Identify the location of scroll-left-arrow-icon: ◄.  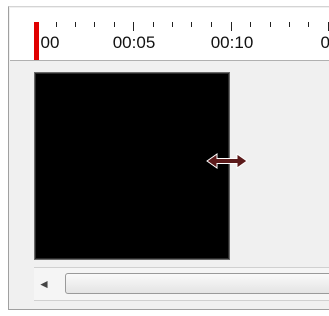
(44, 284).